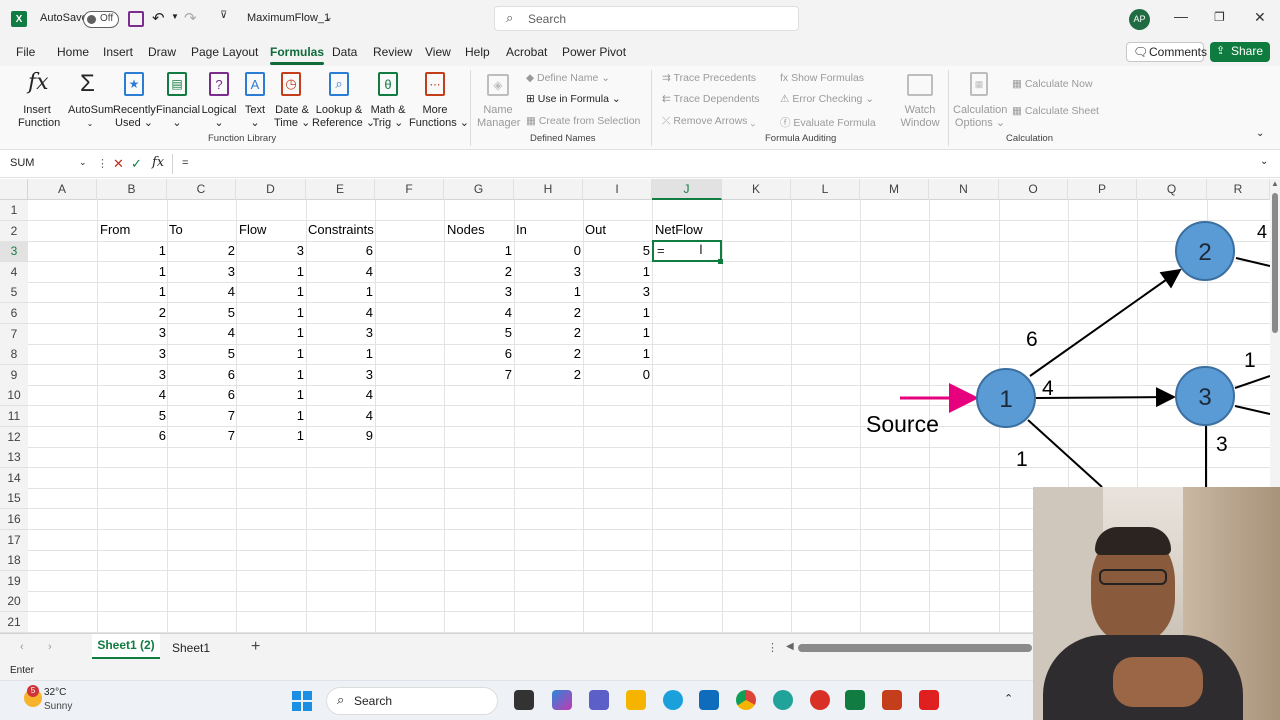  Describe the element at coordinates (14, 437) in the screenshot. I see `row-header-12: 12` at that location.